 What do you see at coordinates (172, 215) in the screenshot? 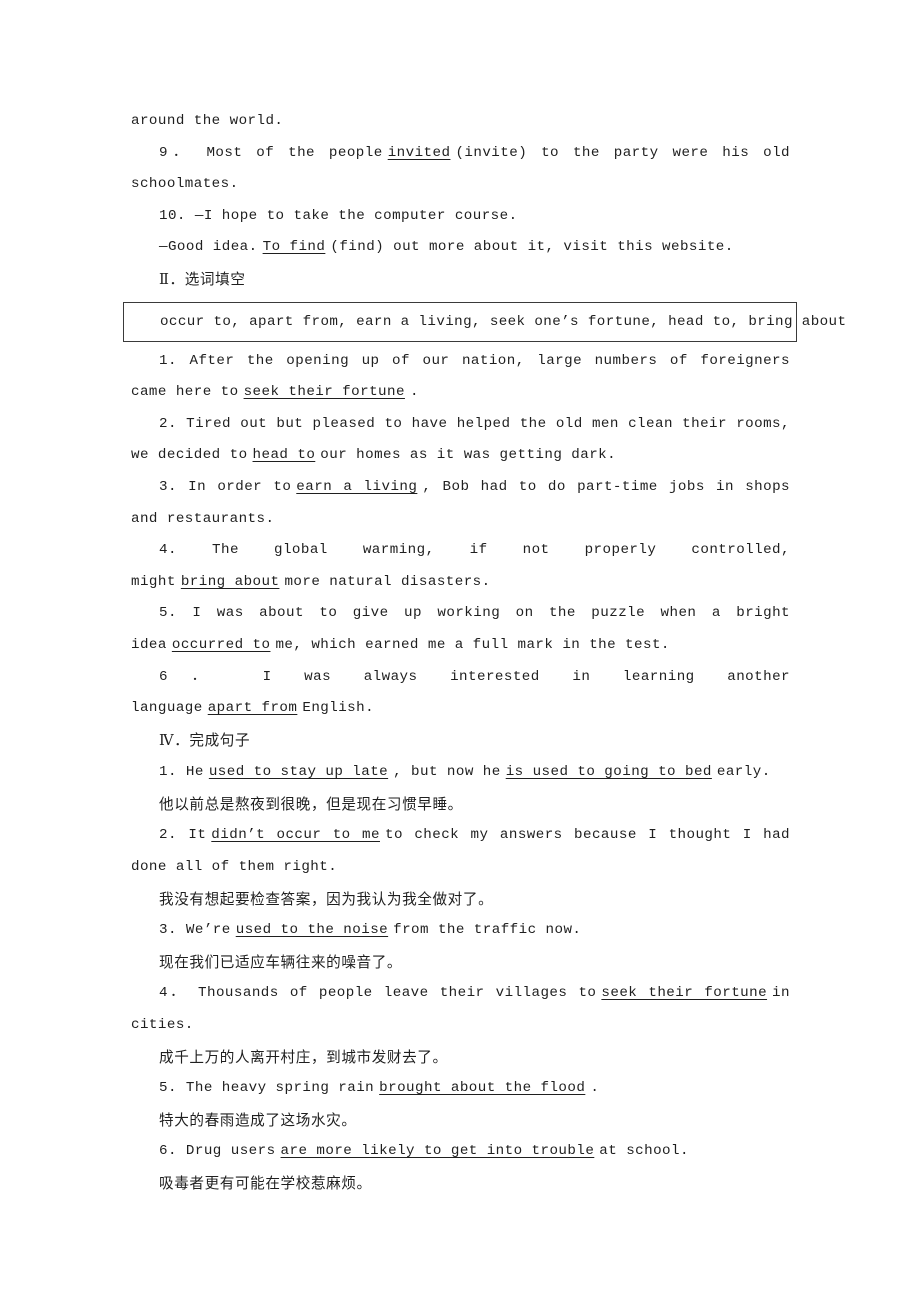
I see `item-number: 10.` at bounding box center [172, 215].